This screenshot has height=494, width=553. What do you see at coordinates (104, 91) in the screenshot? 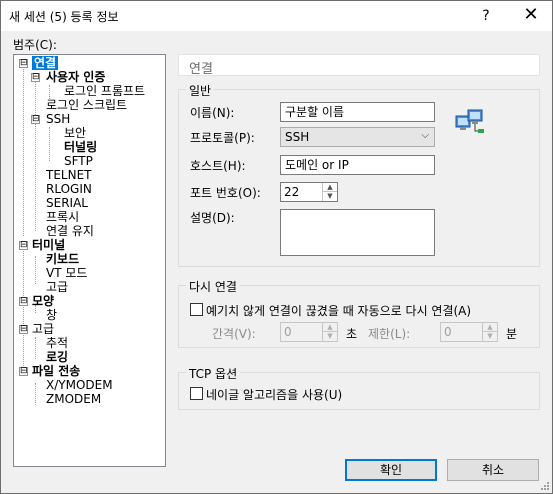
I see `tree-item-login-prompt: 로그인 프롬프트` at bounding box center [104, 91].